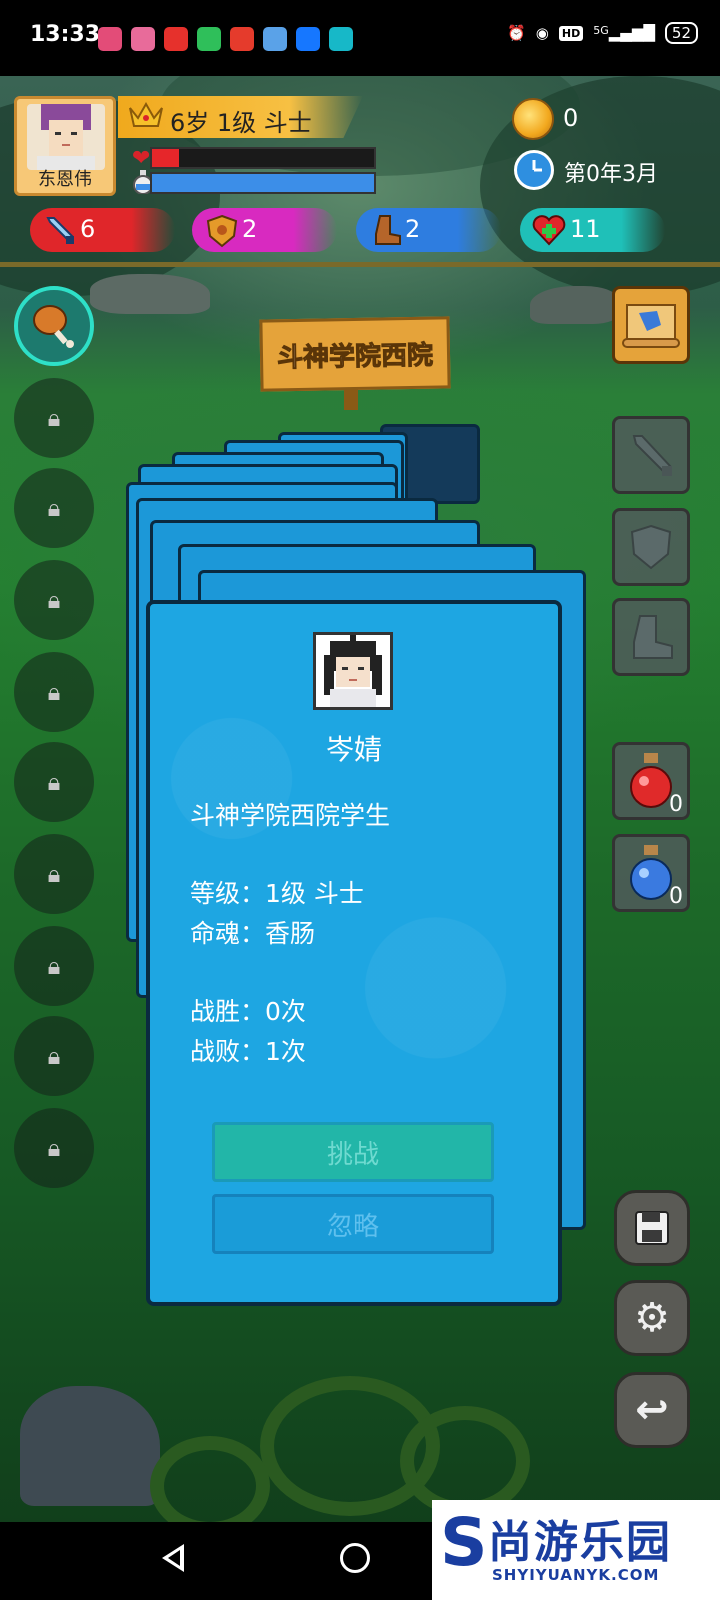 This screenshot has height=1600, width=720. I want to click on status-bar: 13:33 ⏰ ◉ HD 5G▂▄▆█ 52, so click(360, 38).